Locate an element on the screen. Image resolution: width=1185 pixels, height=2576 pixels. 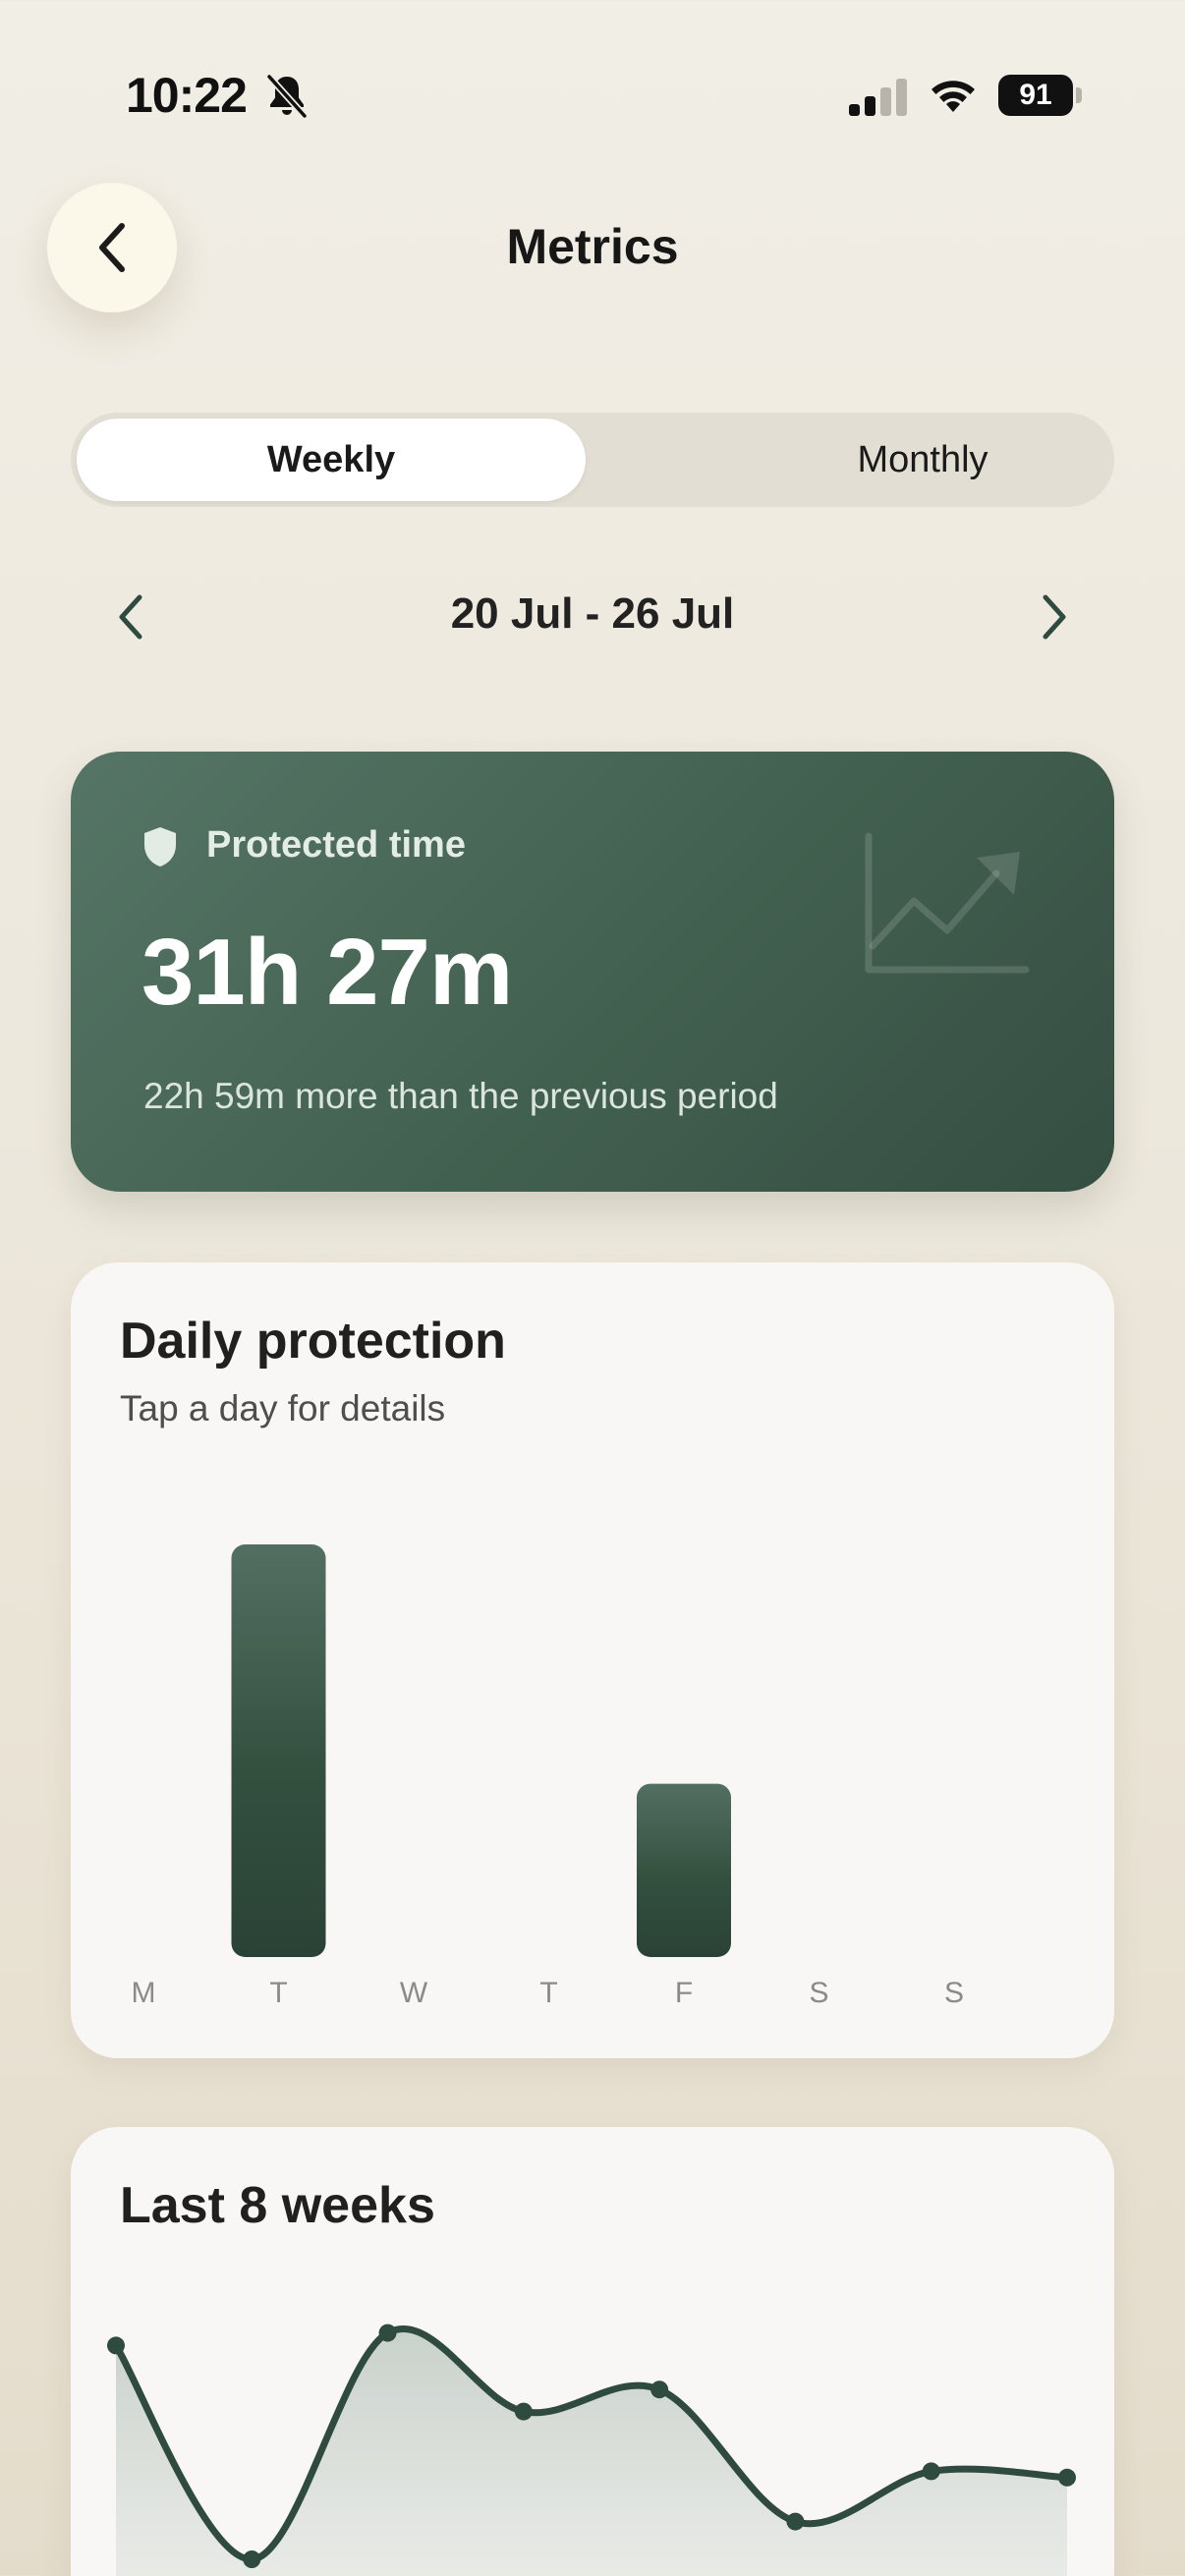
cellular-signal-icon is located at coordinates (878, 97).